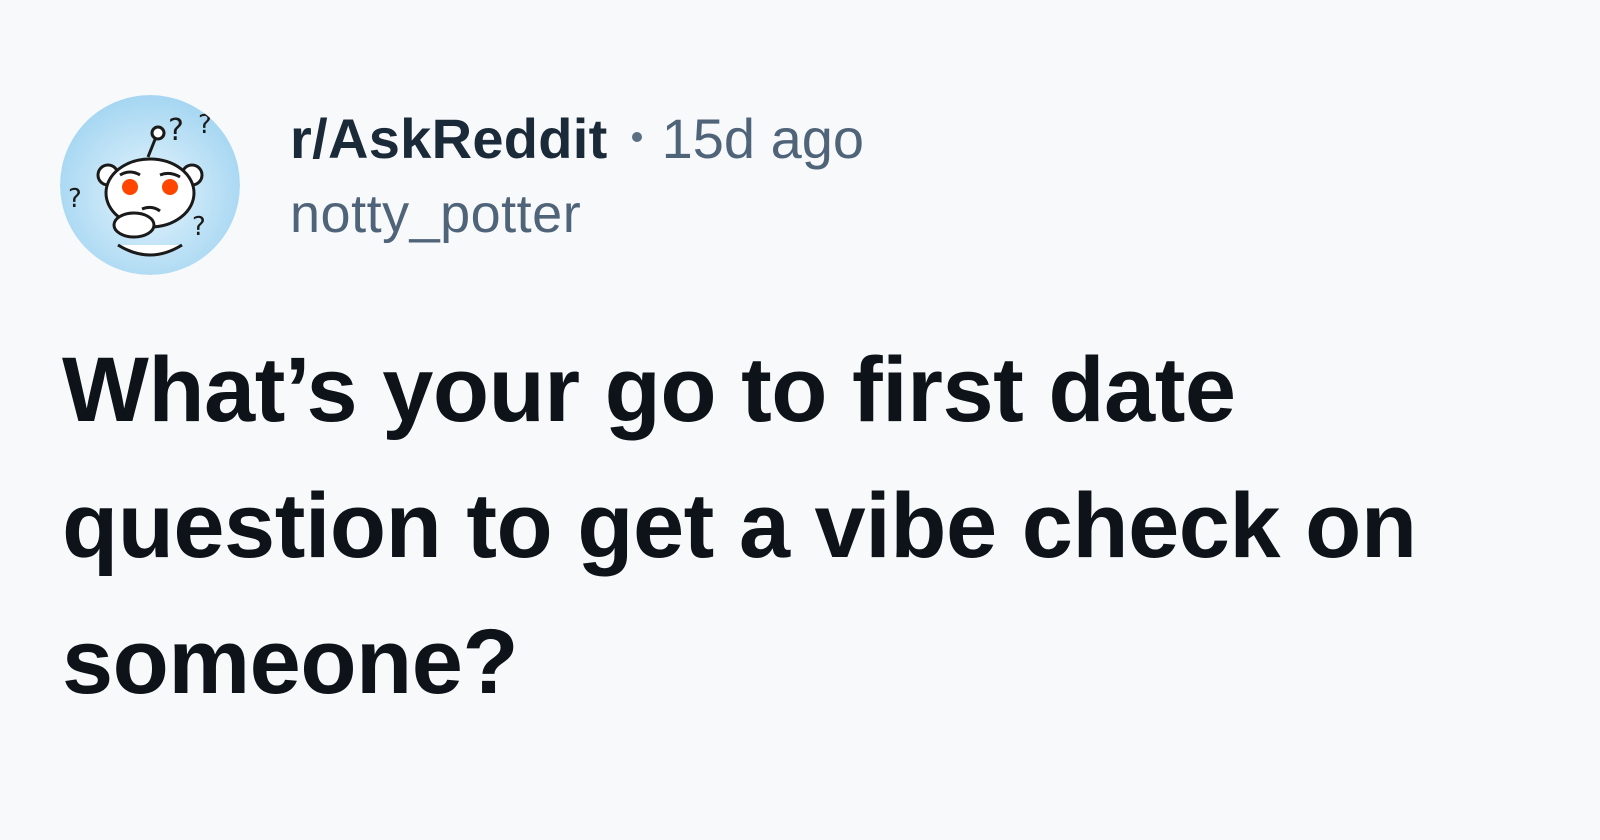  I want to click on subreddit-avatar: ? ? ? ?, so click(150, 185).